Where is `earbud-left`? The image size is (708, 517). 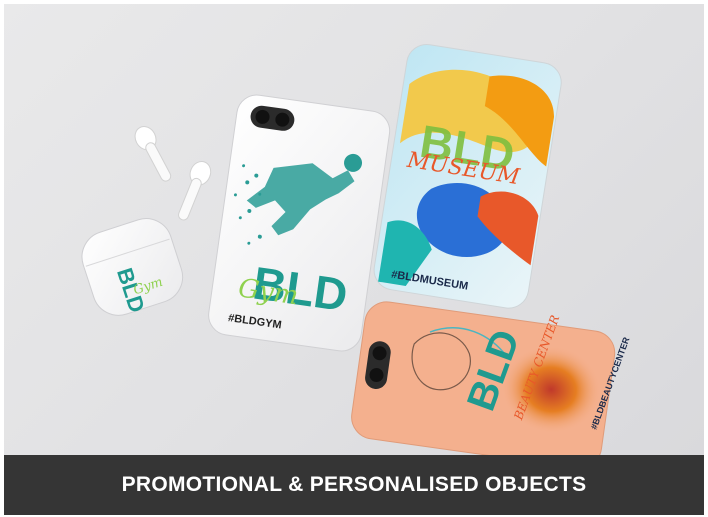 earbud-left is located at coordinates (153, 154).